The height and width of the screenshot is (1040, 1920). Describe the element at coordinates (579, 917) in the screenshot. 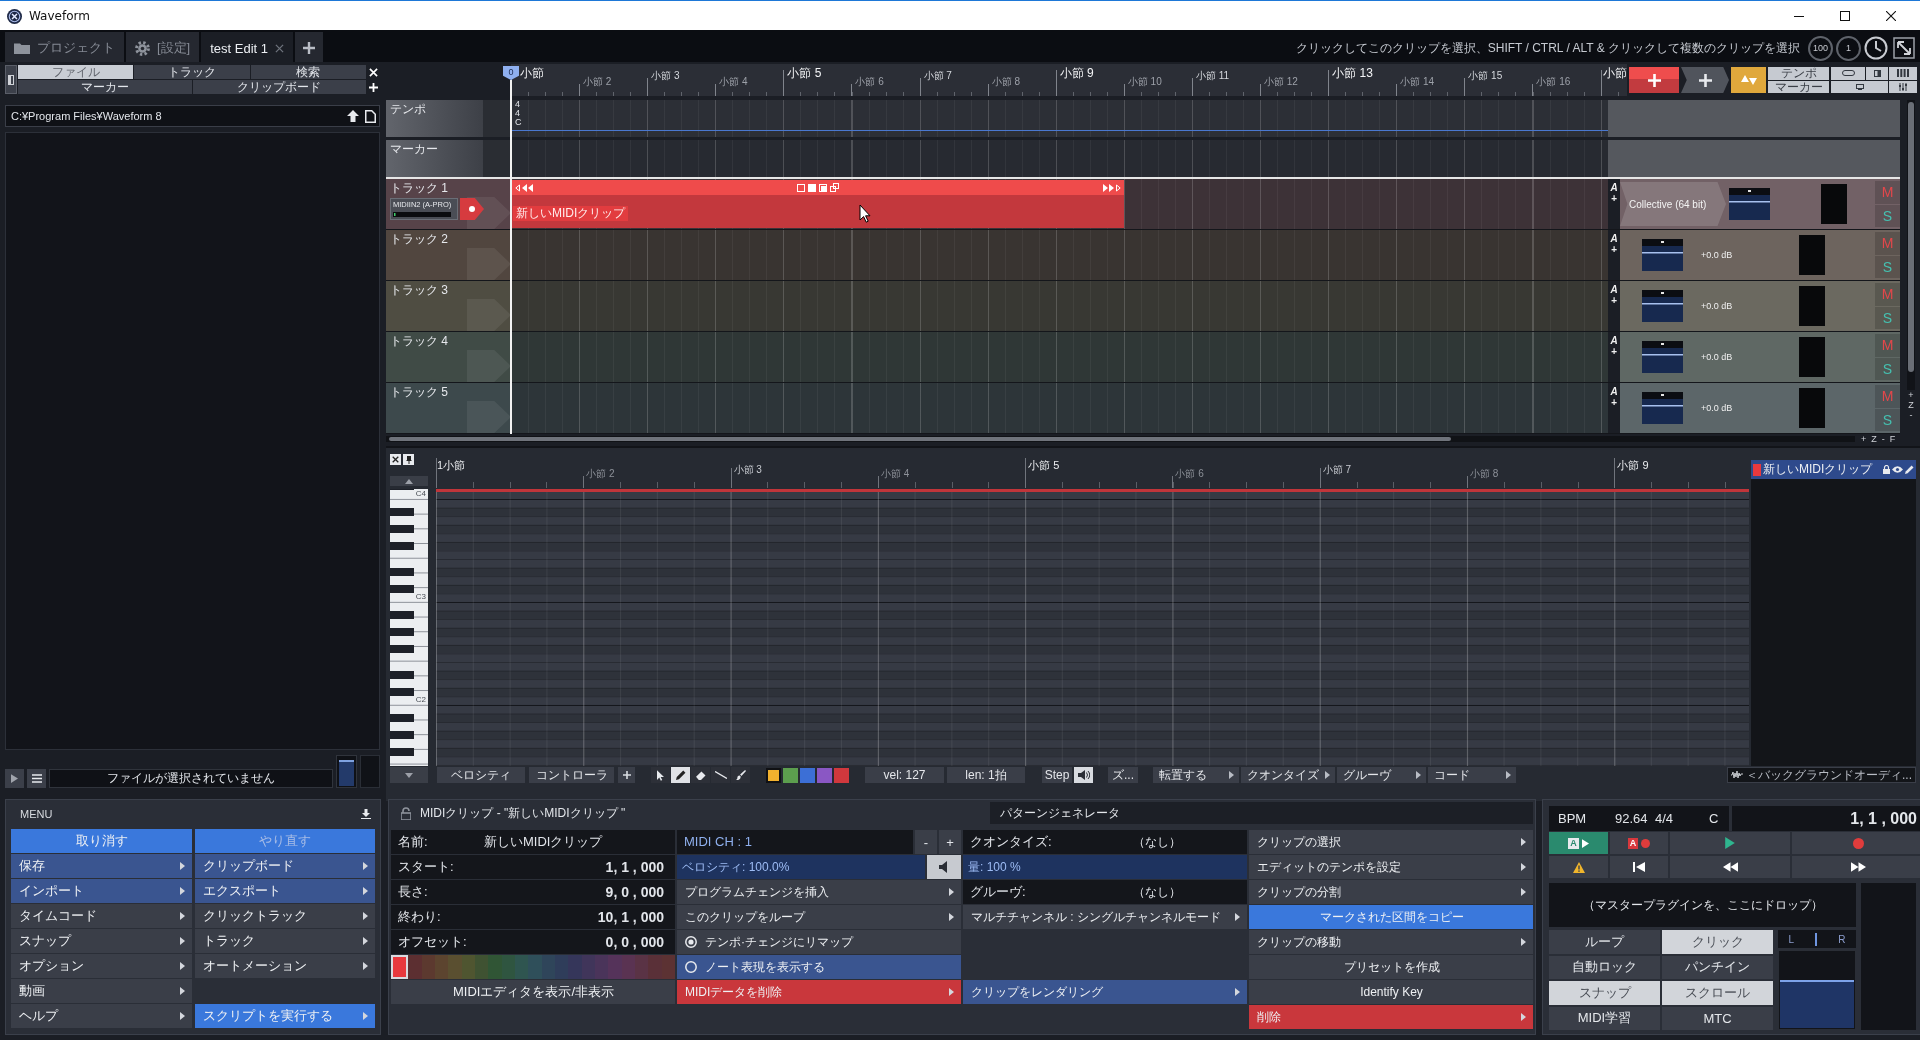

I see `property-value: 10, 1 , 000` at that location.